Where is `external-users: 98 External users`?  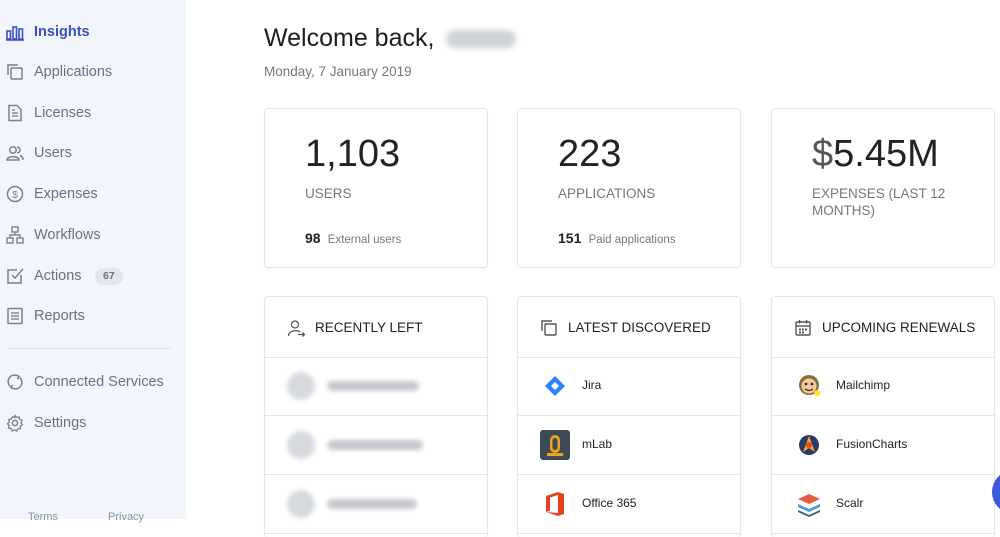 external-users: 98 External users is located at coordinates (353, 238).